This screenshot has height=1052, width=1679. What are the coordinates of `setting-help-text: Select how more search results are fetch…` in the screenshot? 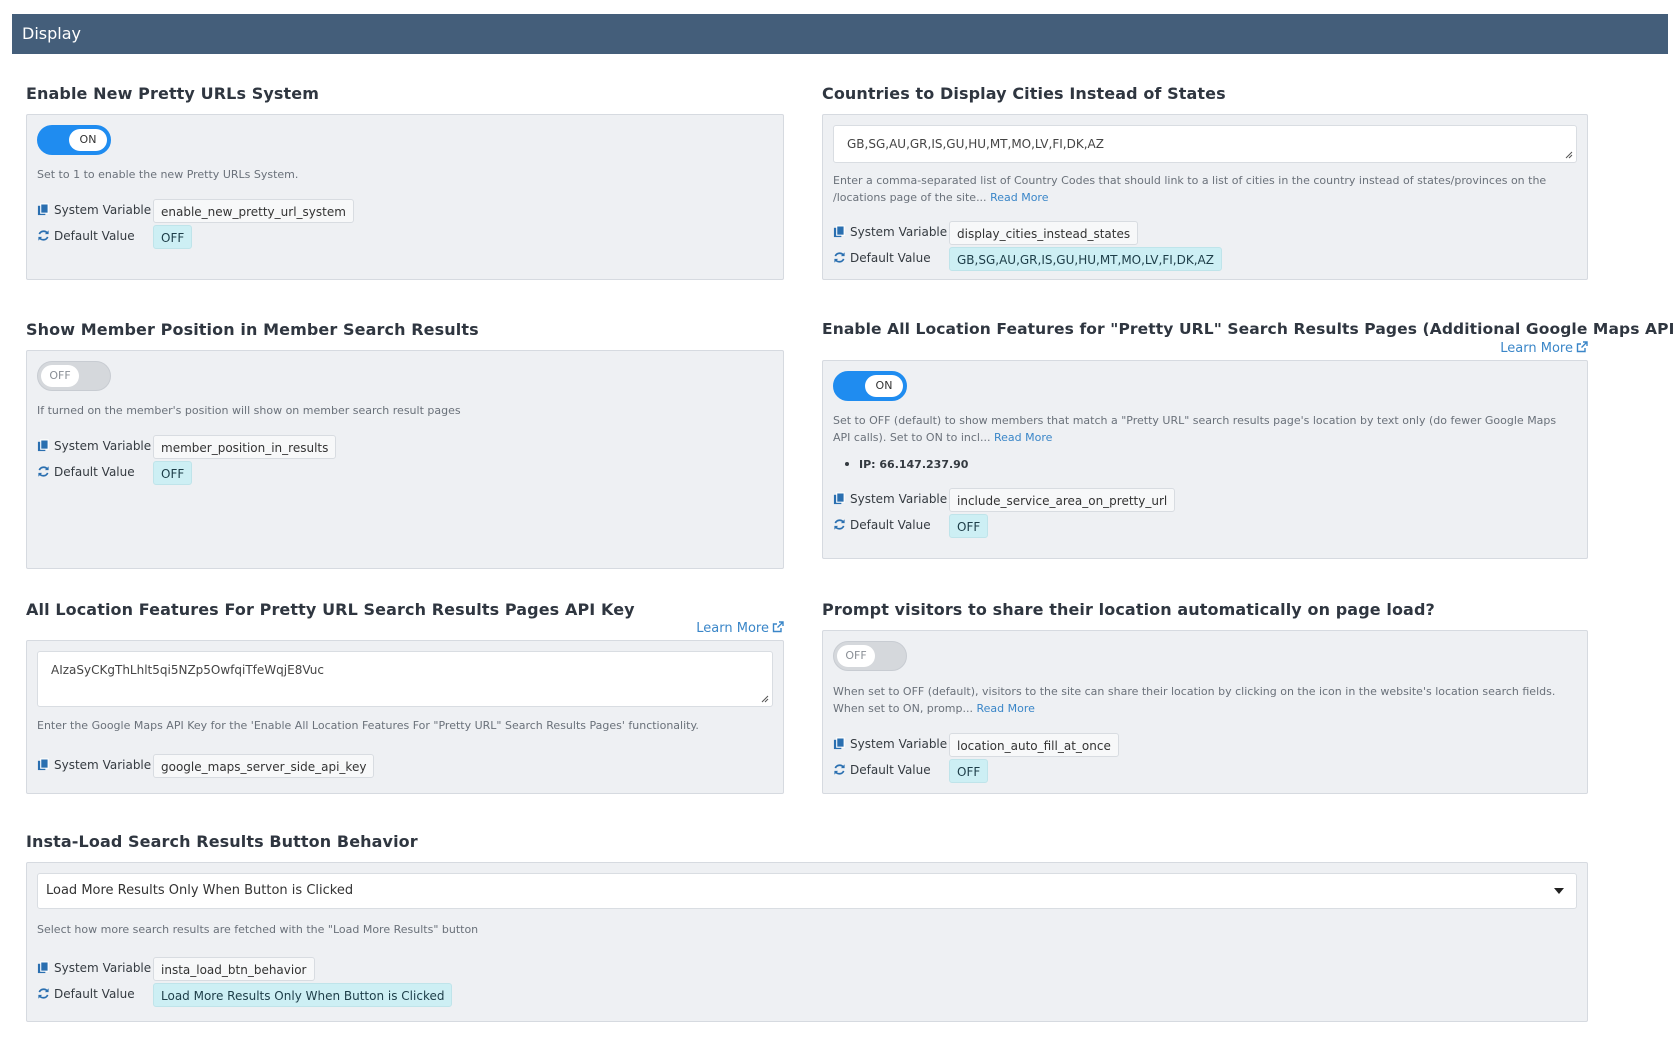 It's located at (258, 929).